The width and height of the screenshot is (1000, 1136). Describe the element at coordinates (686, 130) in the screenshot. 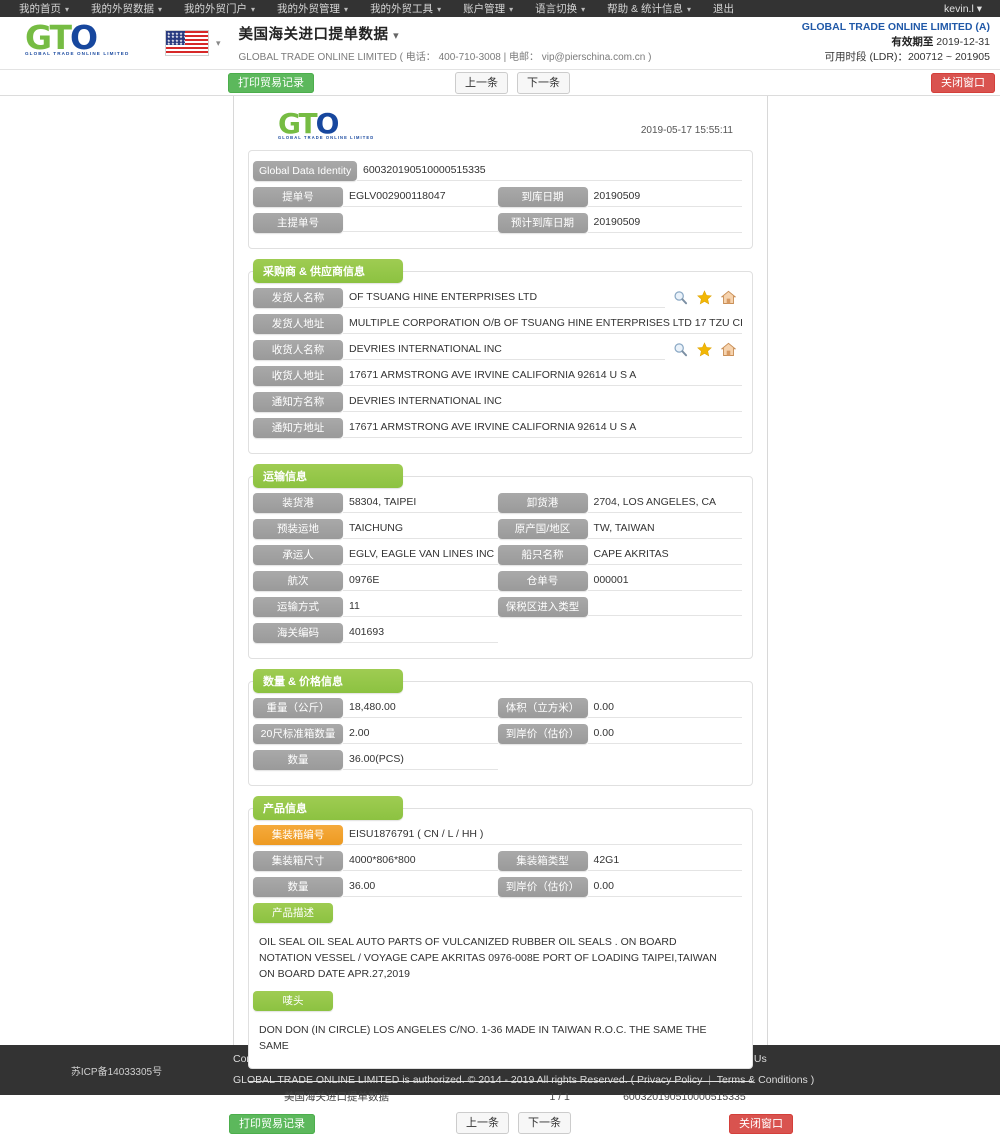

I see `document-timestamp: 2019-05-17 15:55:11` at that location.